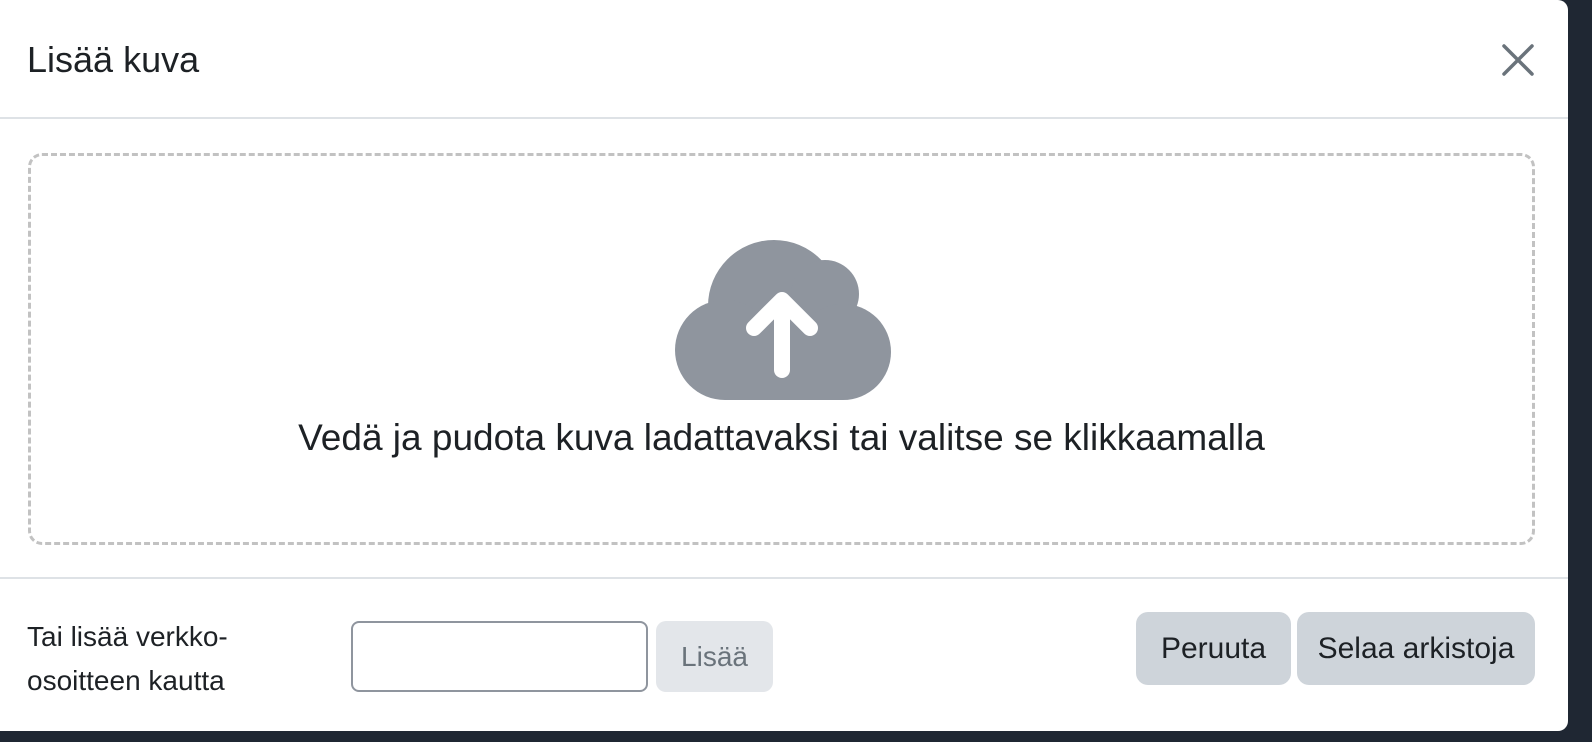 The image size is (1592, 742). Describe the element at coordinates (127, 636) in the screenshot. I see `url-label-line1: Tai lisää verkko-` at that location.